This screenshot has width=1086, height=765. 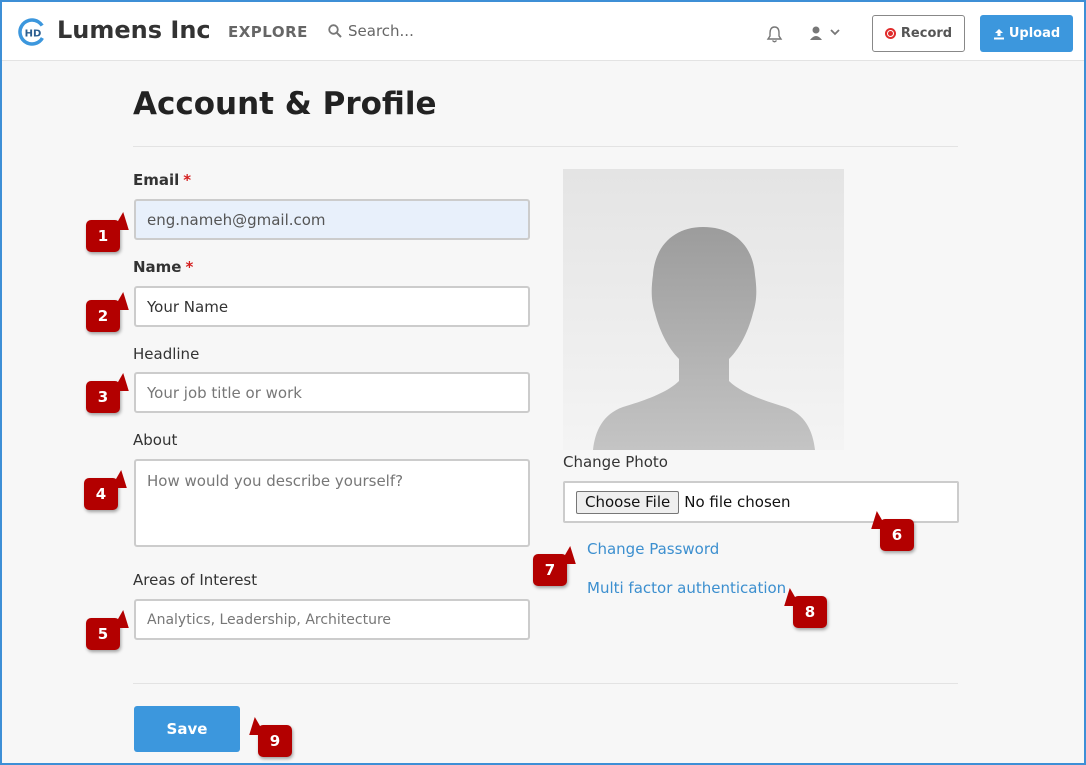 I want to click on callout-badge: 8, so click(x=800, y=608).